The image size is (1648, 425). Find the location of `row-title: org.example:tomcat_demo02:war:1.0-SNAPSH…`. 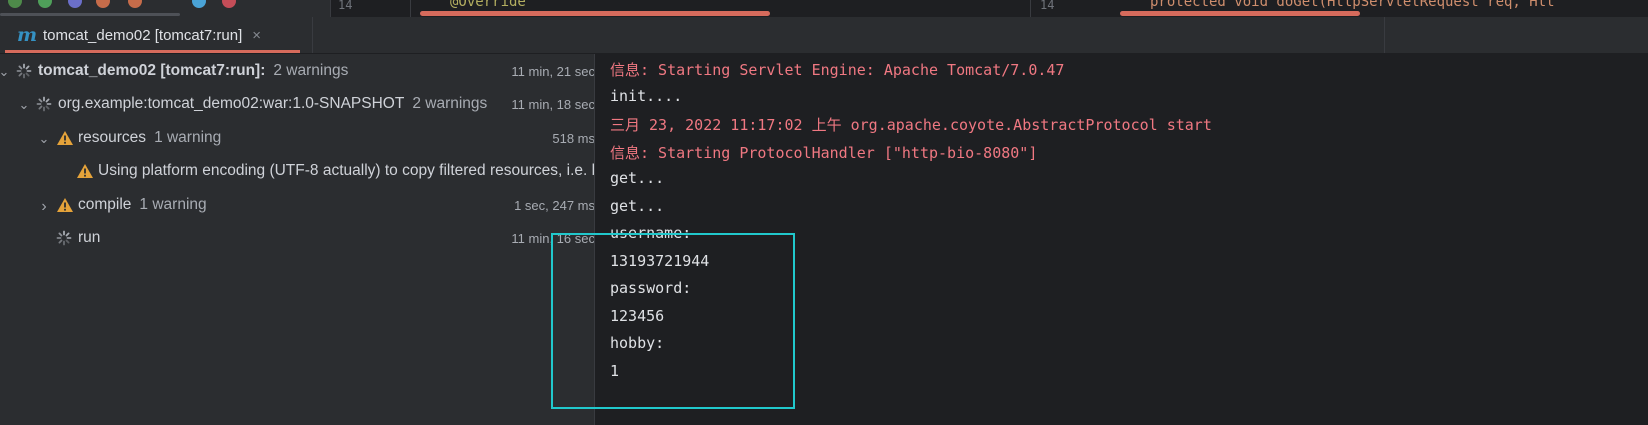

row-title: org.example:tomcat_demo02:war:1.0-SNAPSH… is located at coordinates (231, 103).